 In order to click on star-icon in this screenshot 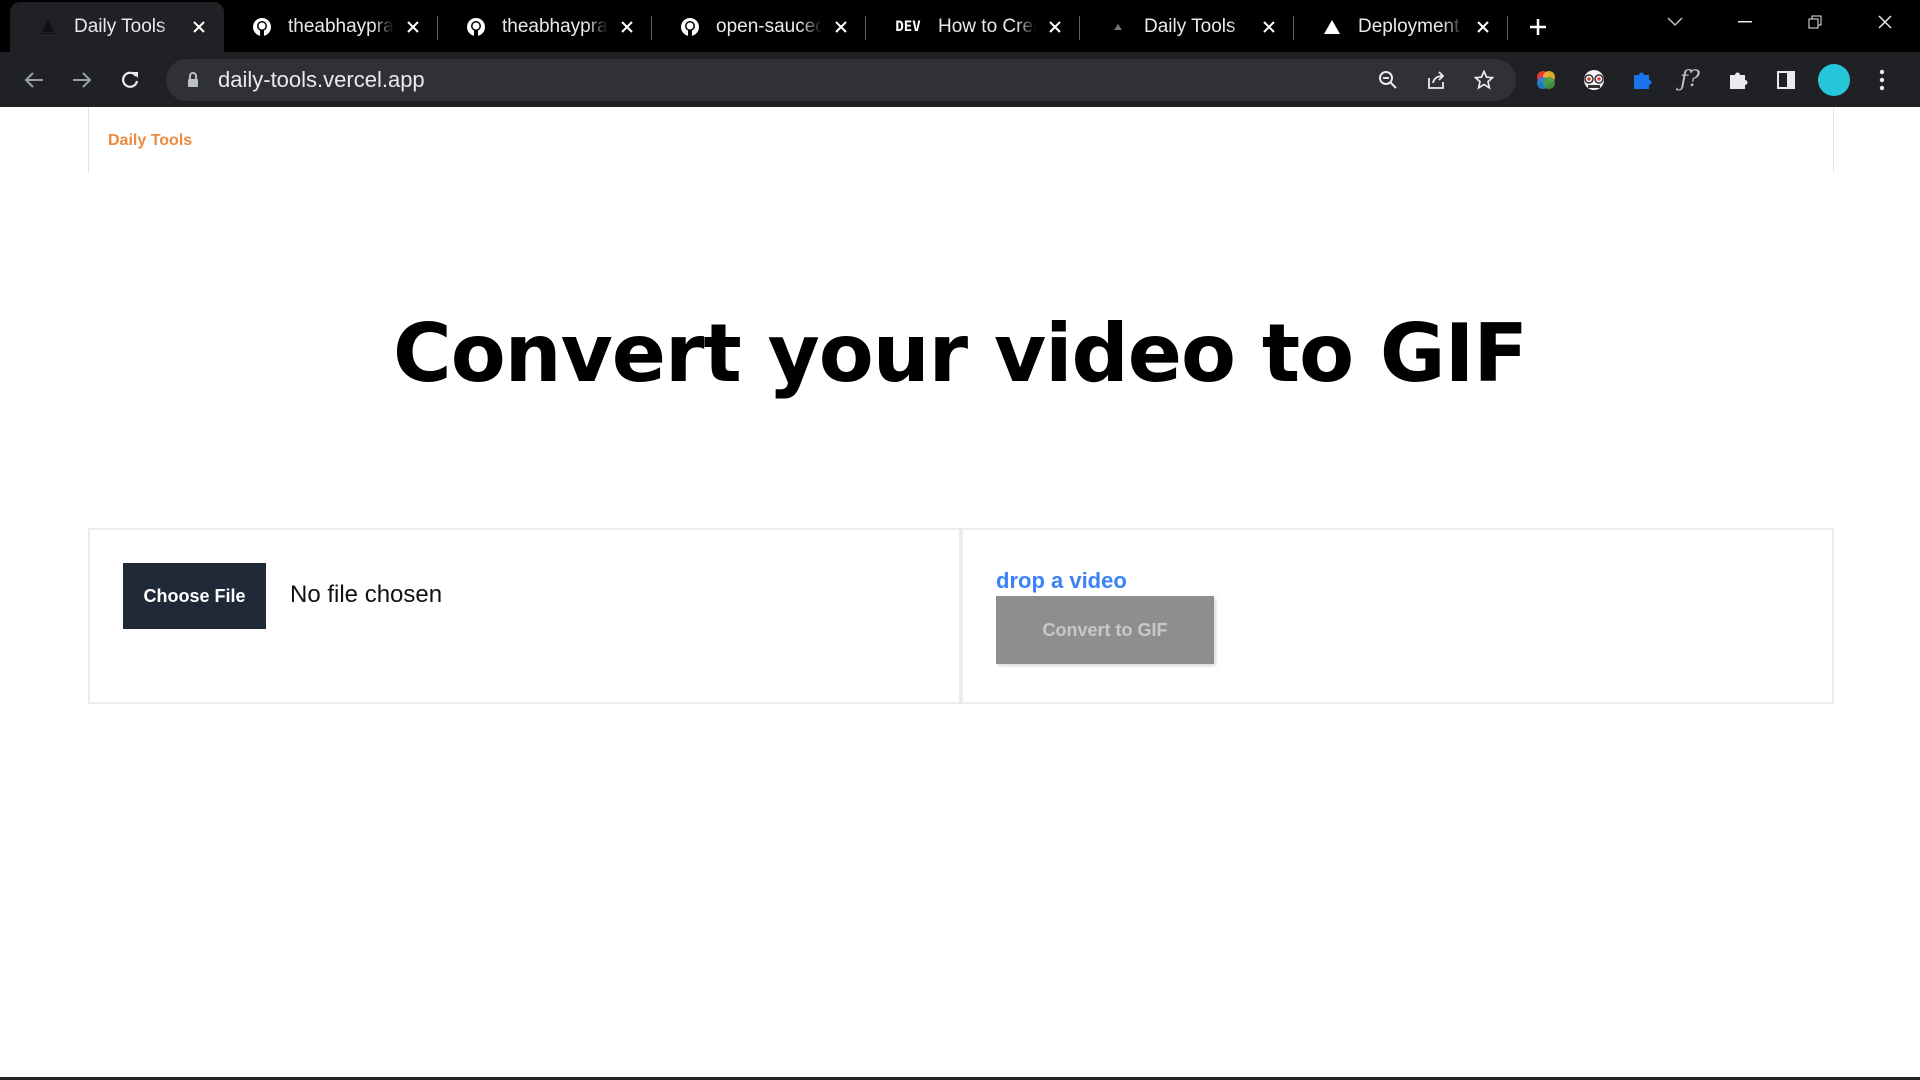, I will do `click(1484, 80)`.